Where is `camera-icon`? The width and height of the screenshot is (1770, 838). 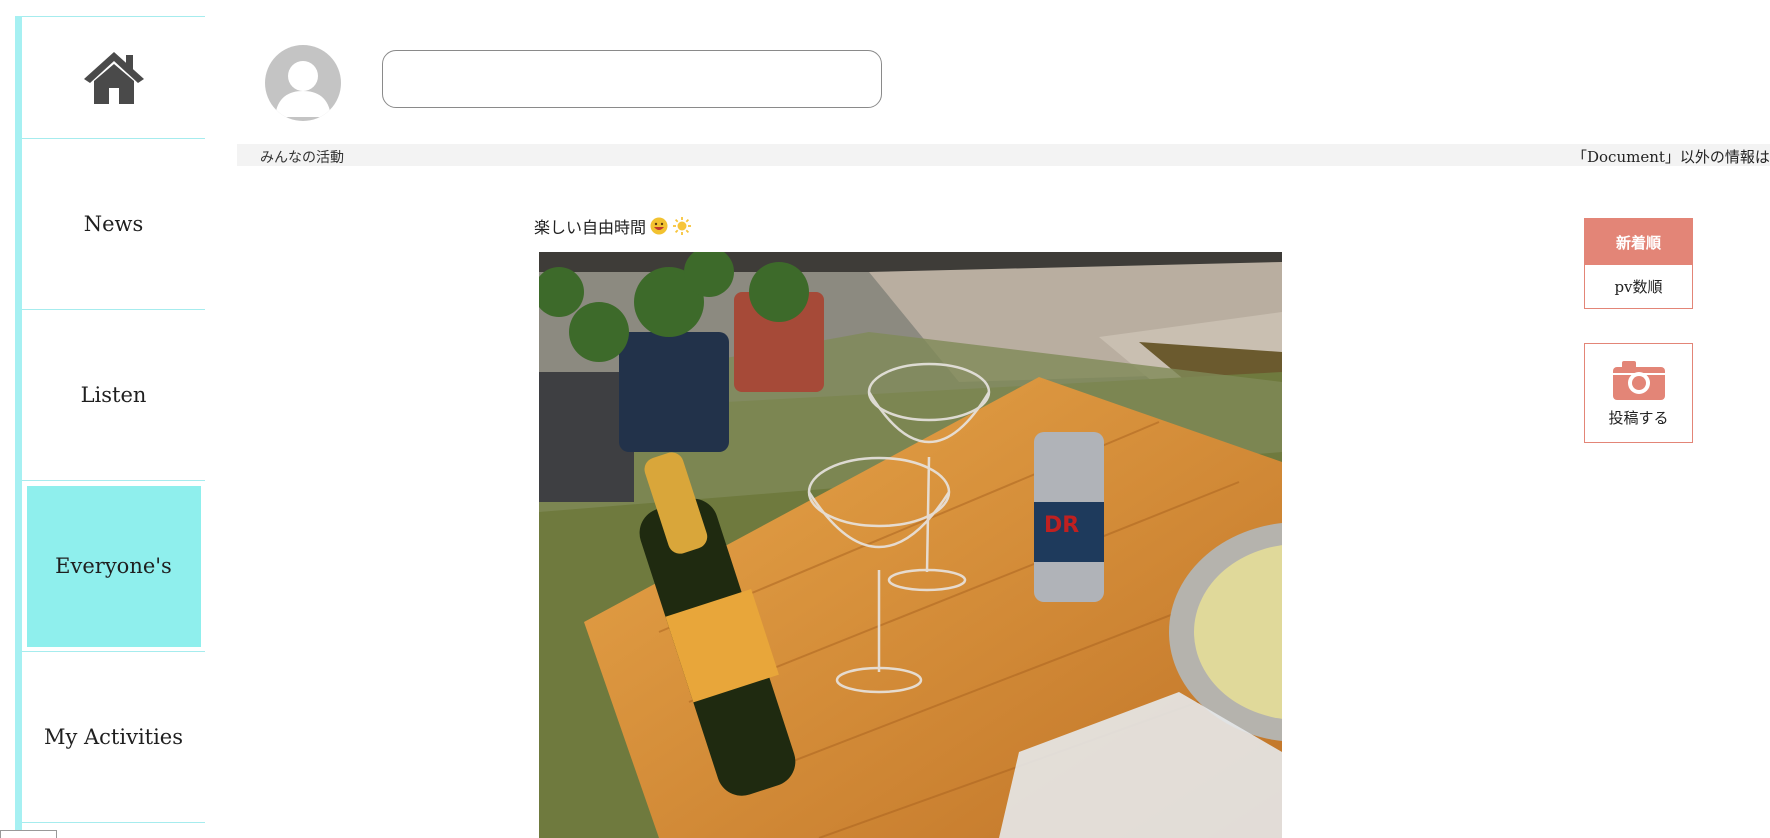
camera-icon is located at coordinates (1638, 380).